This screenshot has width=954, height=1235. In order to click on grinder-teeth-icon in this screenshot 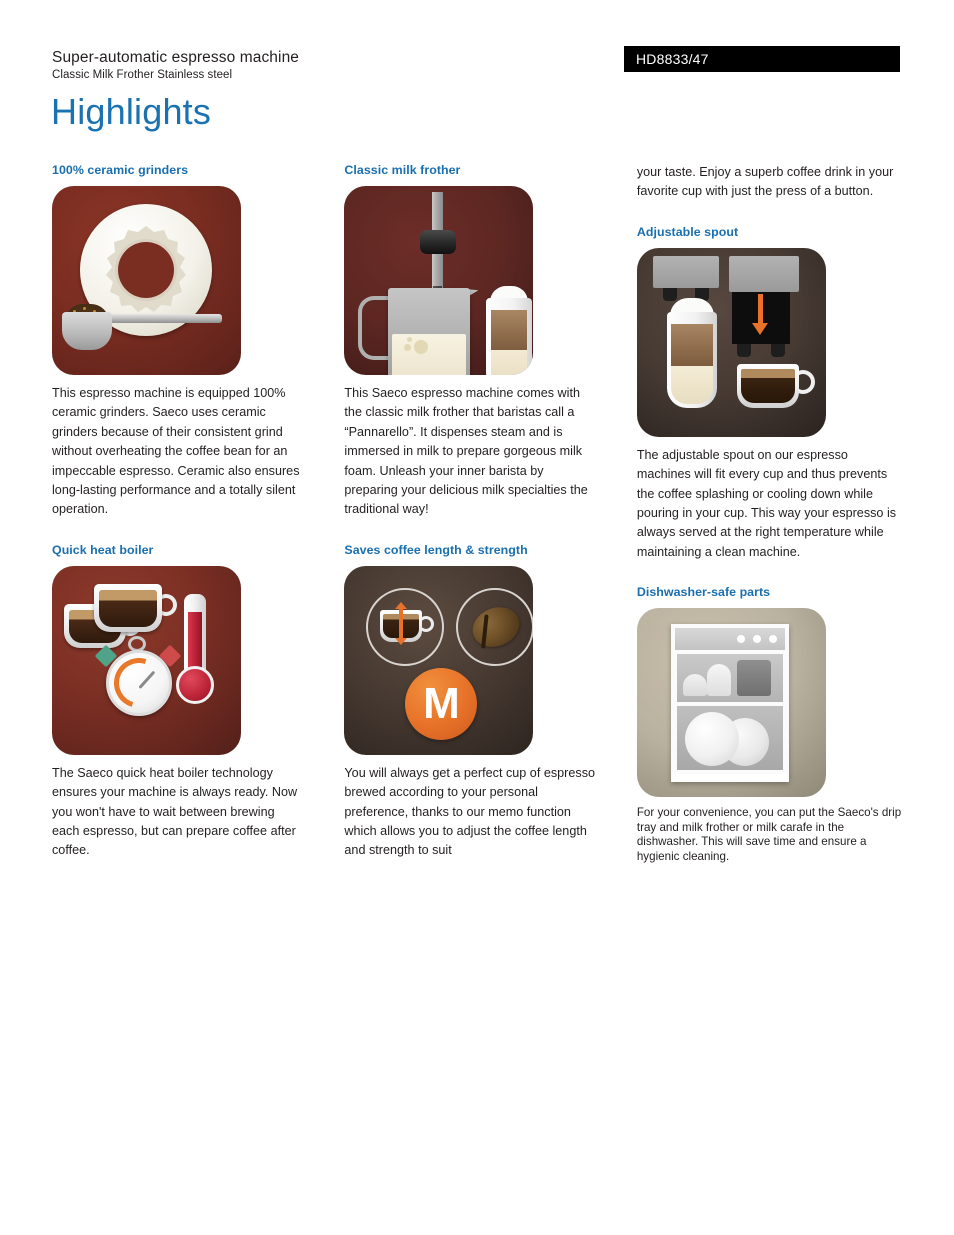, I will do `click(146, 269)`.